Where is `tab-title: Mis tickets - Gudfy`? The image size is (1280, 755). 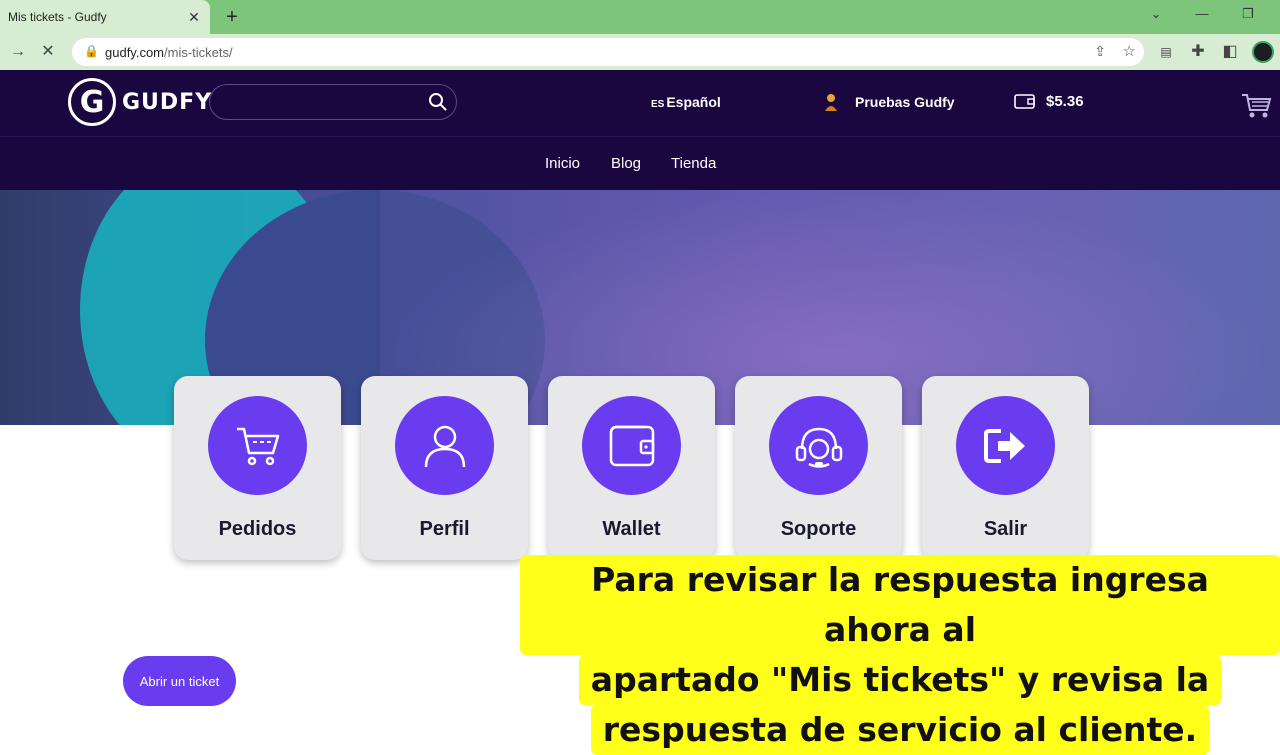
tab-title: Mis tickets - Gudfy is located at coordinates (57, 17).